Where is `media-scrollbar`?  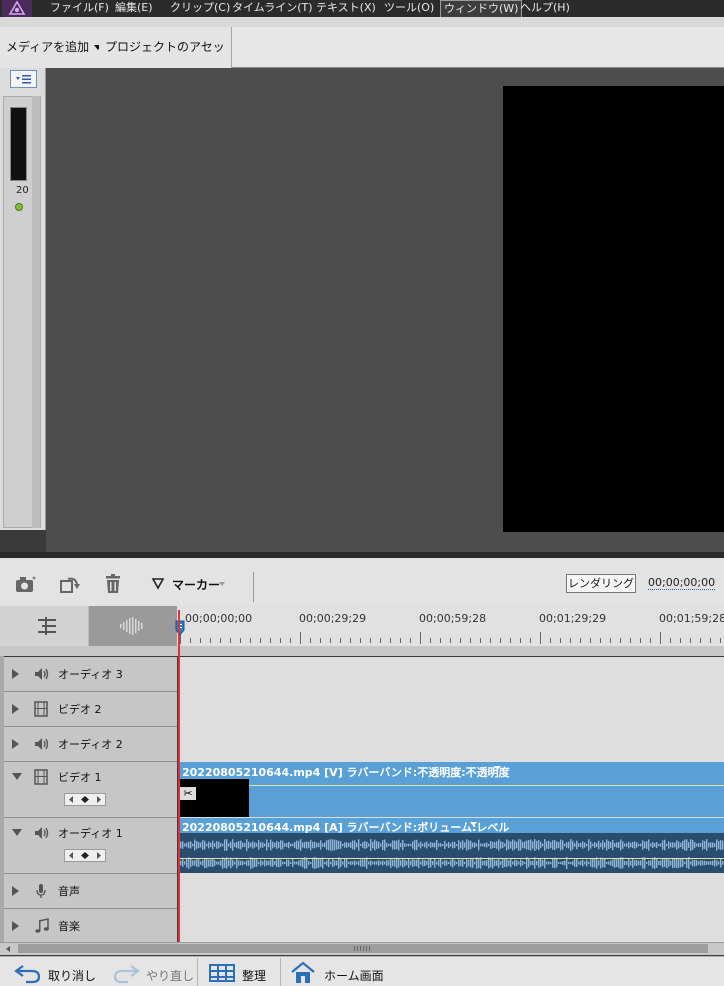
media-scrollbar is located at coordinates (36, 312).